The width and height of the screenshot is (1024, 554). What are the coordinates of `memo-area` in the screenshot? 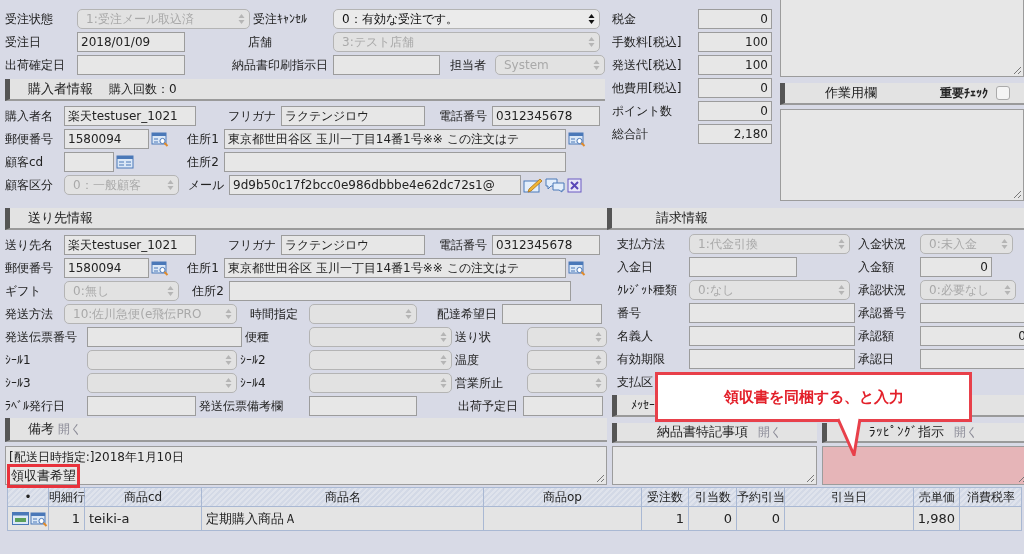 It's located at (902, 38).